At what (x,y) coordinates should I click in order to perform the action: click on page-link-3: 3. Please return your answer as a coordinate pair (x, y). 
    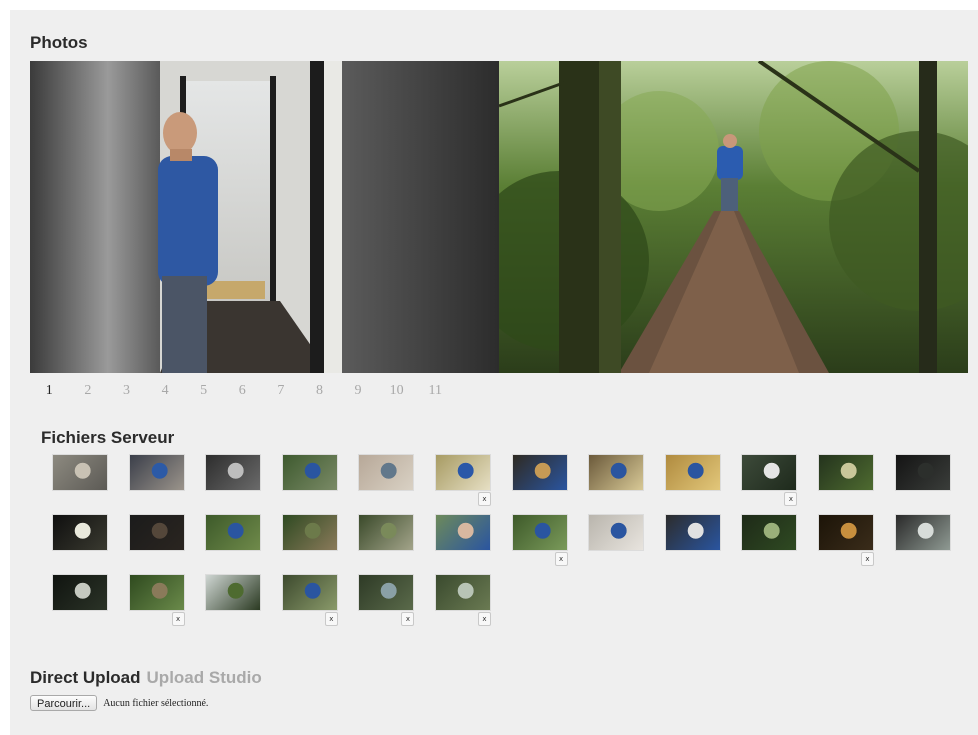
    Looking at the image, I should click on (126, 391).